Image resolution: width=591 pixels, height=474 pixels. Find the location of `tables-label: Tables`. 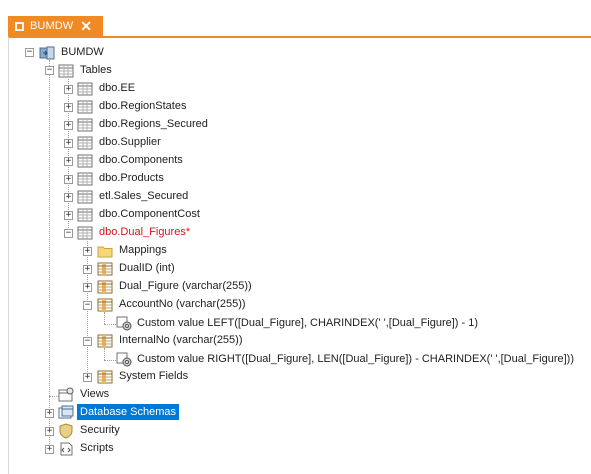

tables-label: Tables is located at coordinates (96, 70).